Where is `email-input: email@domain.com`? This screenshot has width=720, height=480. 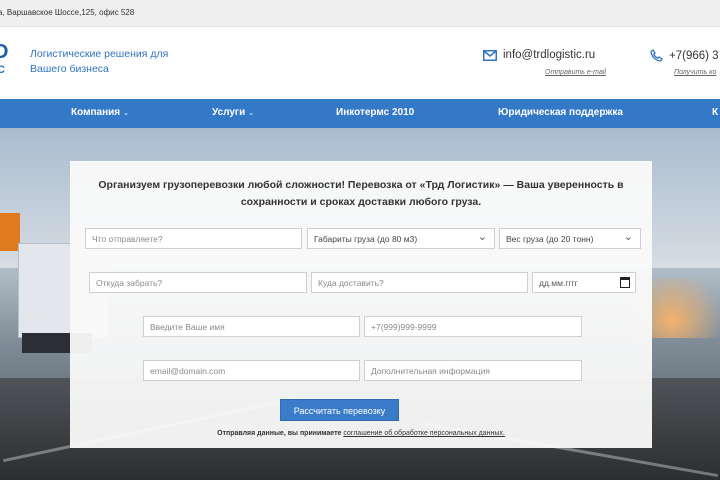 email-input: email@domain.com is located at coordinates (251, 370).